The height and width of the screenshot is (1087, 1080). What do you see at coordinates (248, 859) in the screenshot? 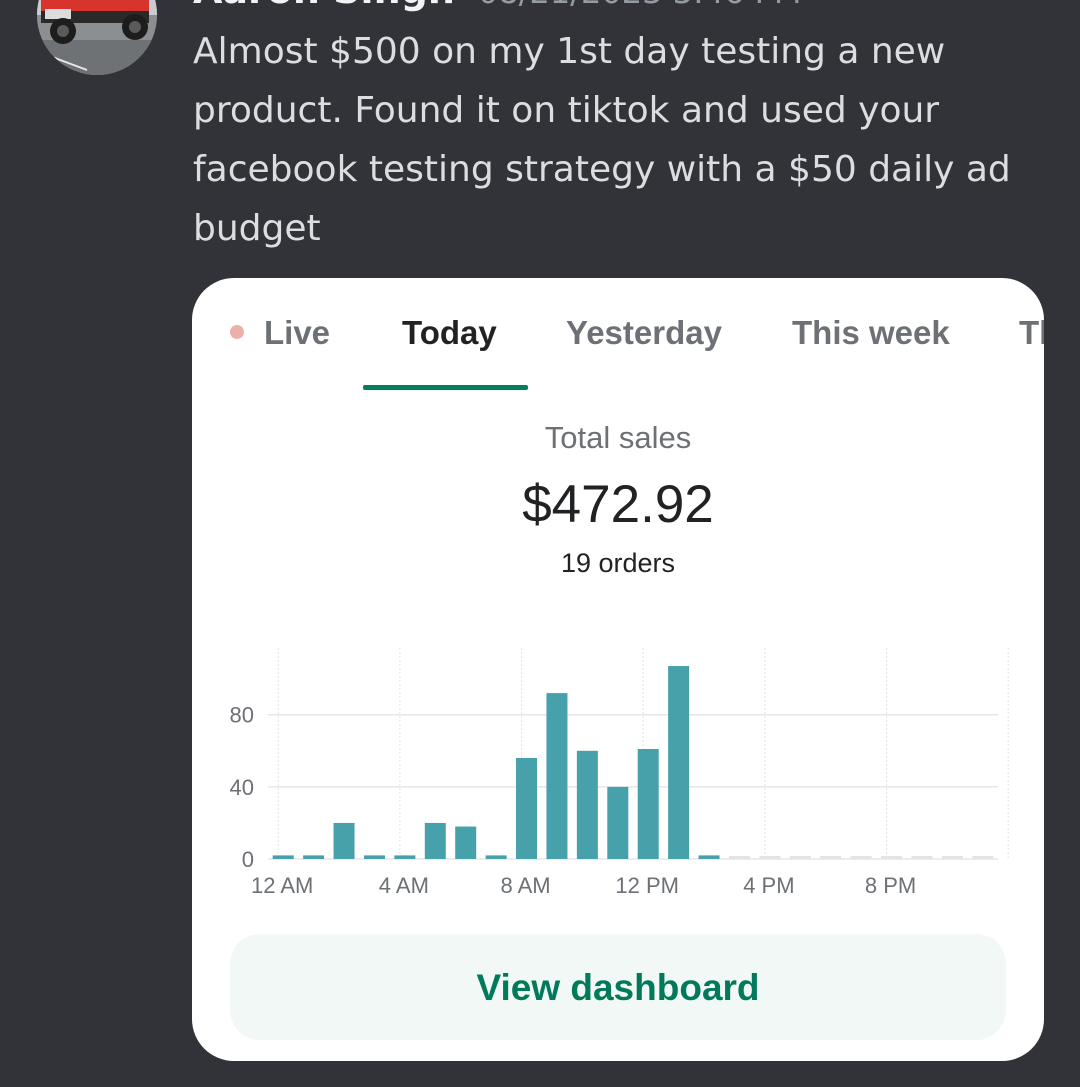
I see `y-tick-label: 0` at bounding box center [248, 859].